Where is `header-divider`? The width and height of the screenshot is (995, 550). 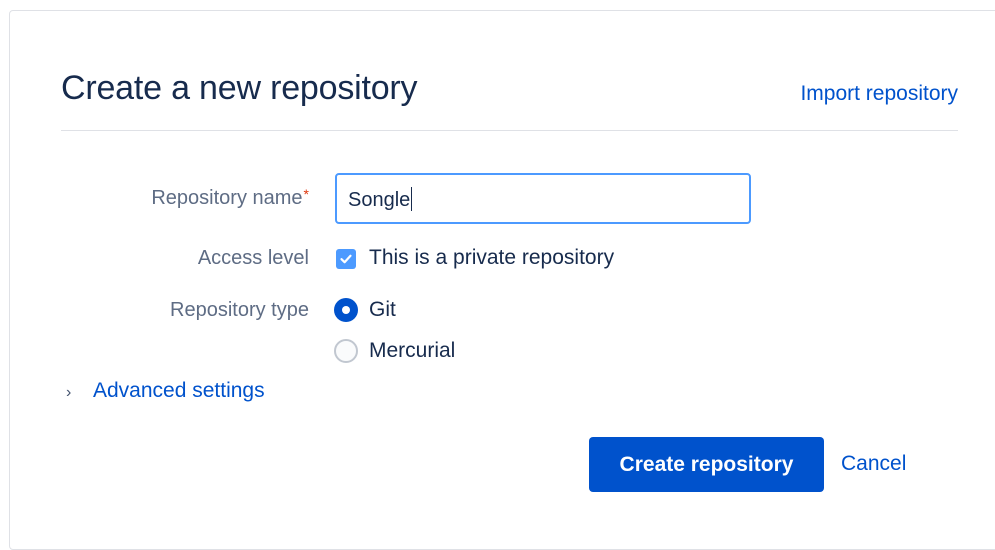 header-divider is located at coordinates (509, 130).